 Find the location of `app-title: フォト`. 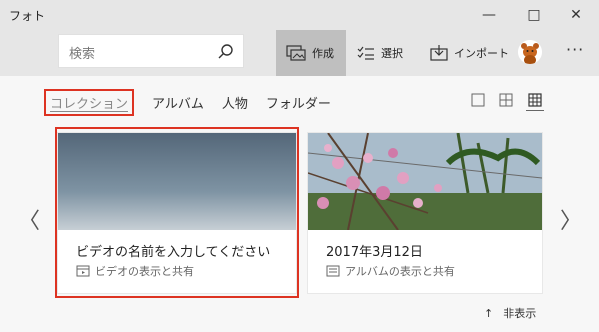

app-title: フォト is located at coordinates (27, 16).